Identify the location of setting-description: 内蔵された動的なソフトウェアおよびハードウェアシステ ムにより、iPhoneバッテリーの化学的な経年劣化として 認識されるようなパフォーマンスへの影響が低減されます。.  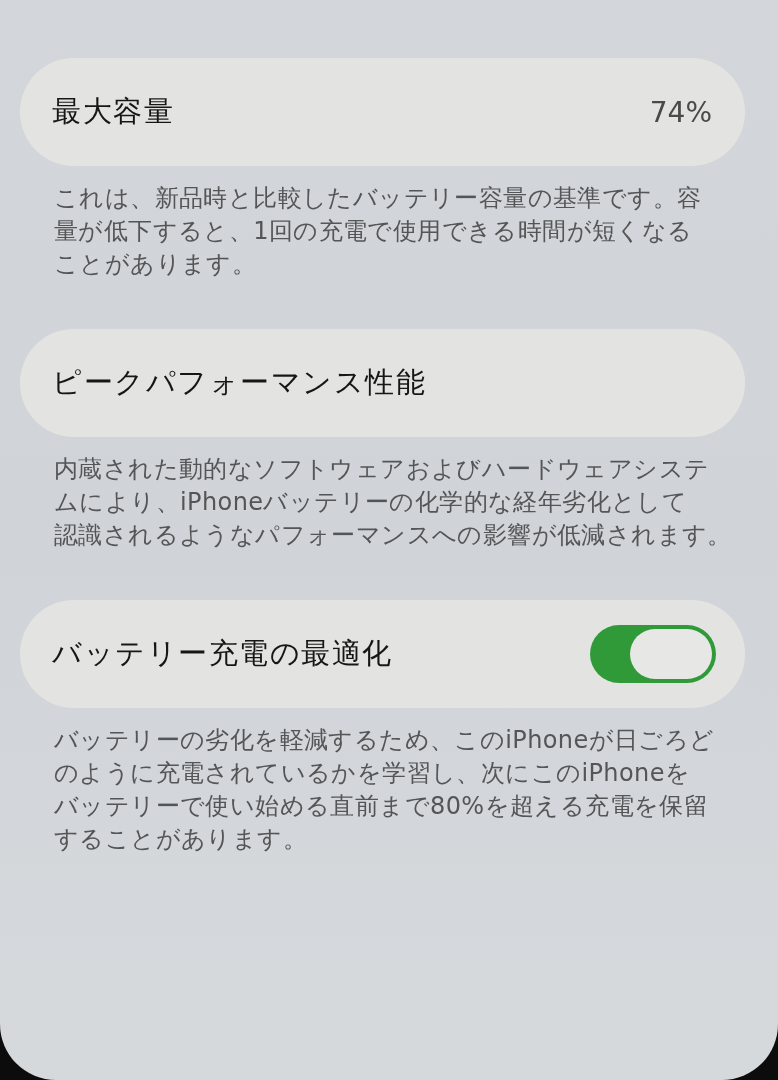
(393, 502).